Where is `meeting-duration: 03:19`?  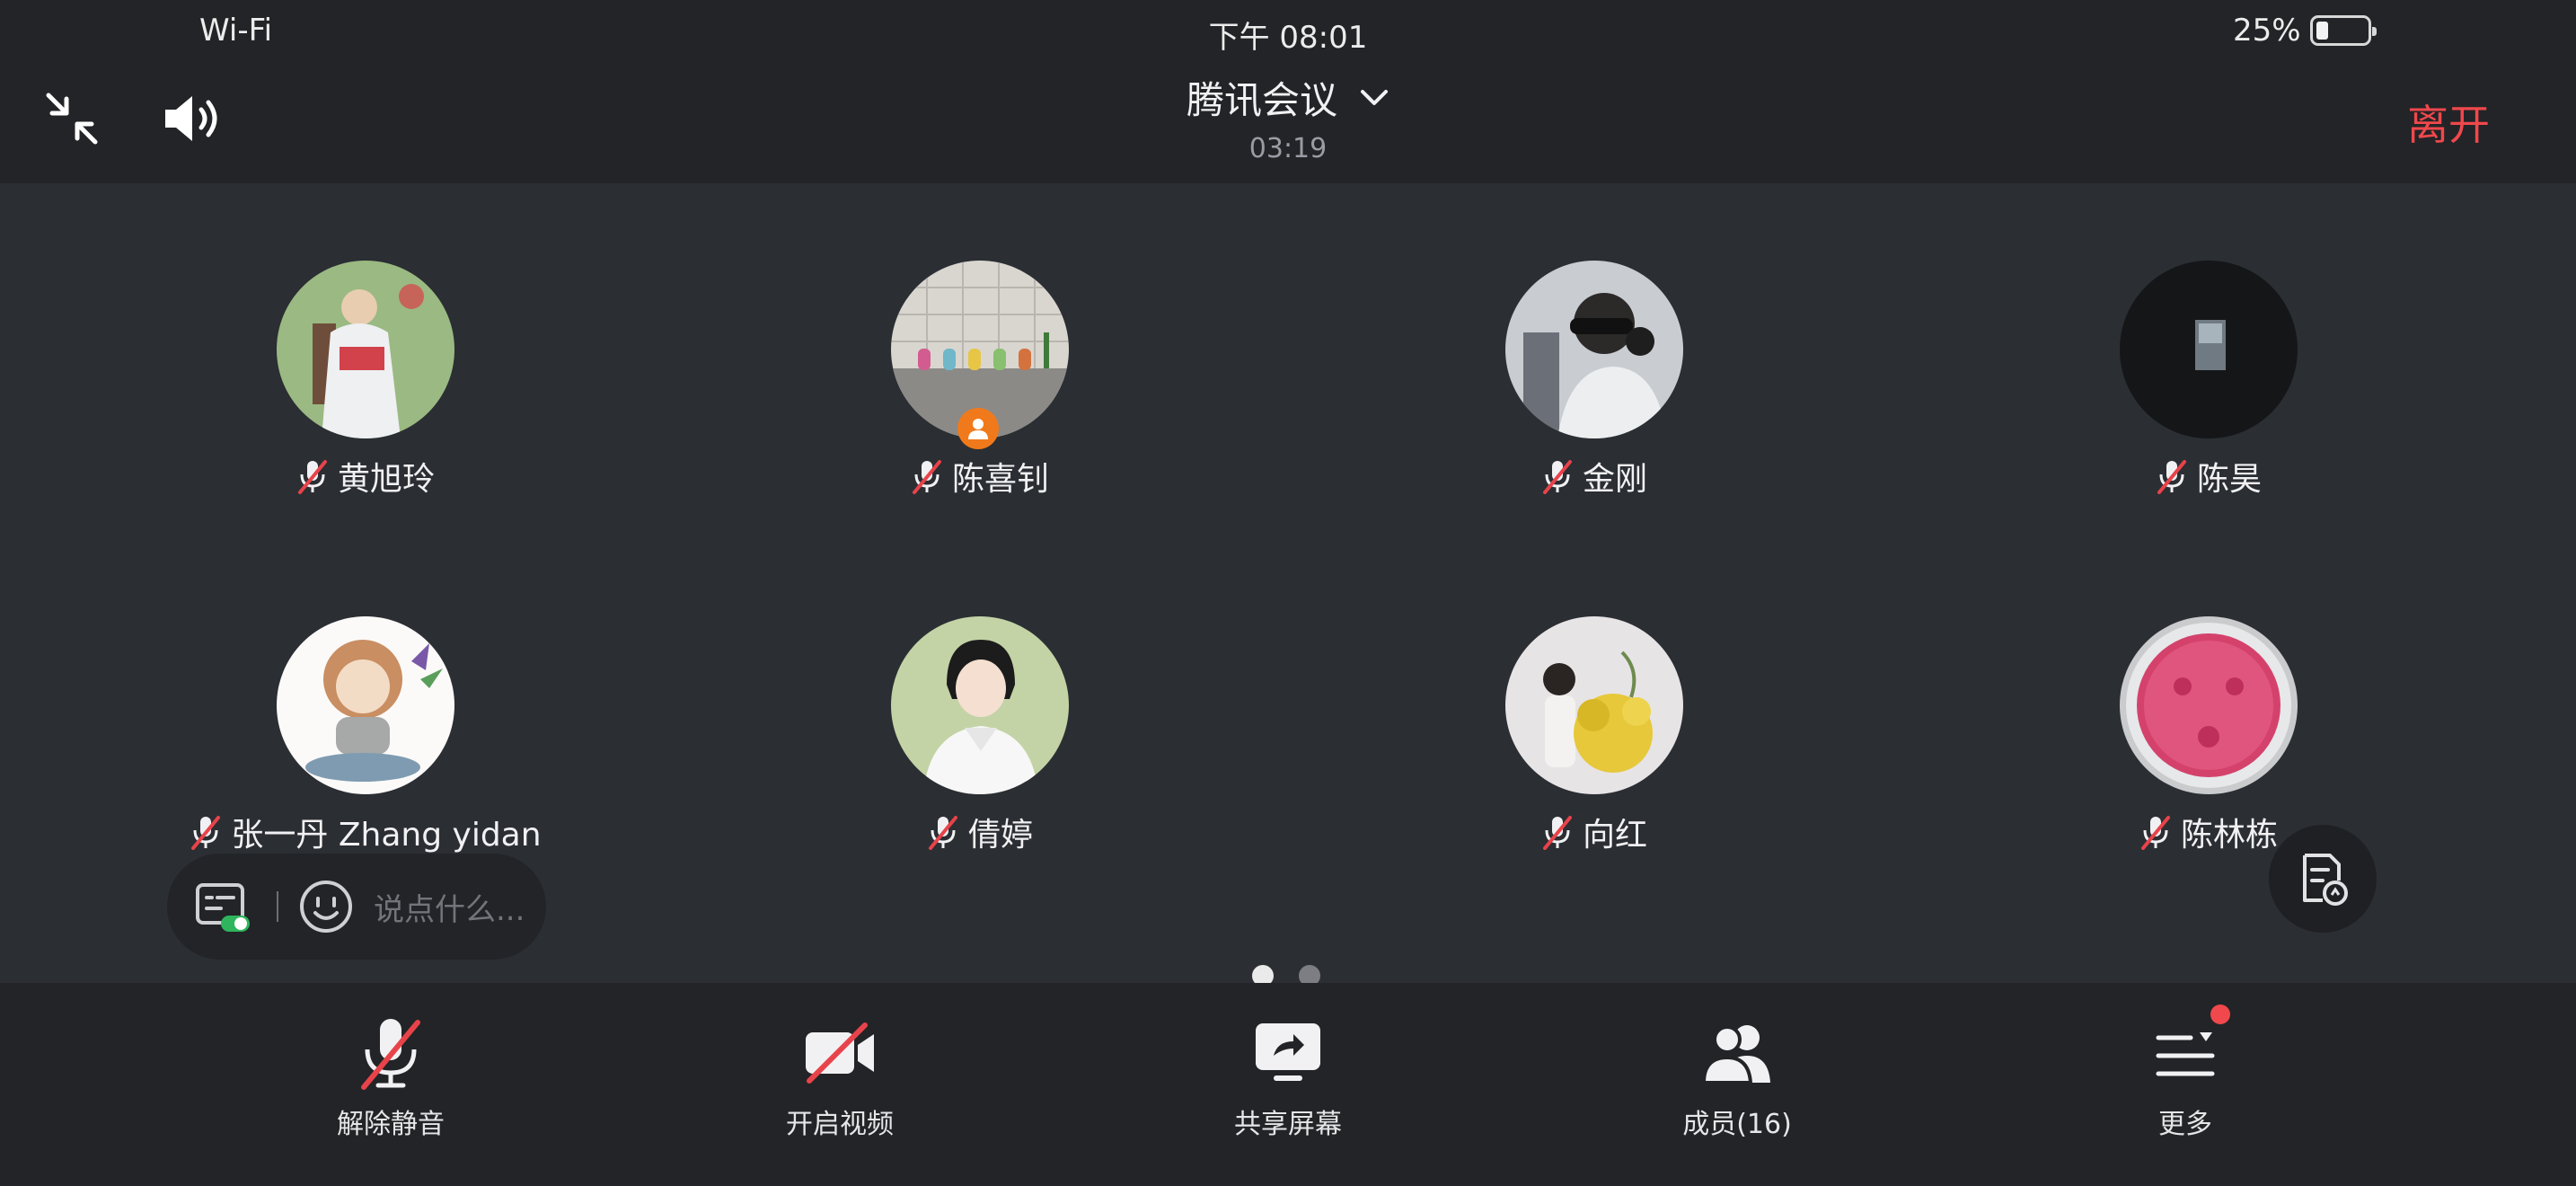 meeting-duration: 03:19 is located at coordinates (1288, 148).